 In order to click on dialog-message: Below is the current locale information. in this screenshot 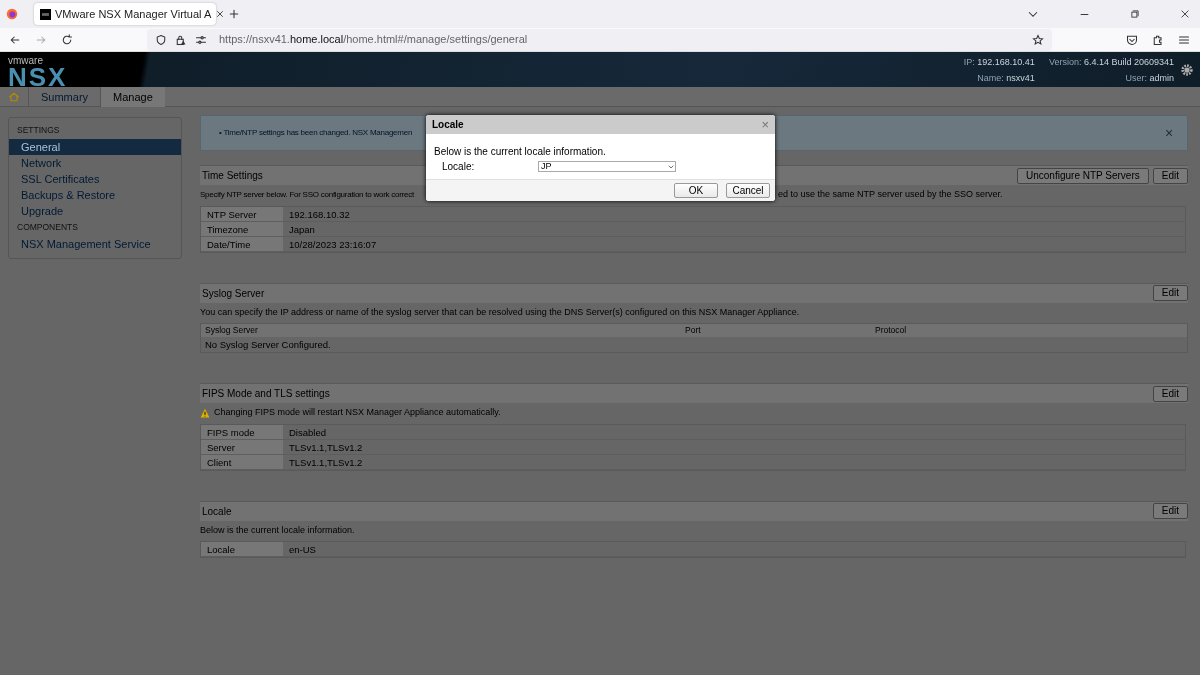, I will do `click(520, 152)`.